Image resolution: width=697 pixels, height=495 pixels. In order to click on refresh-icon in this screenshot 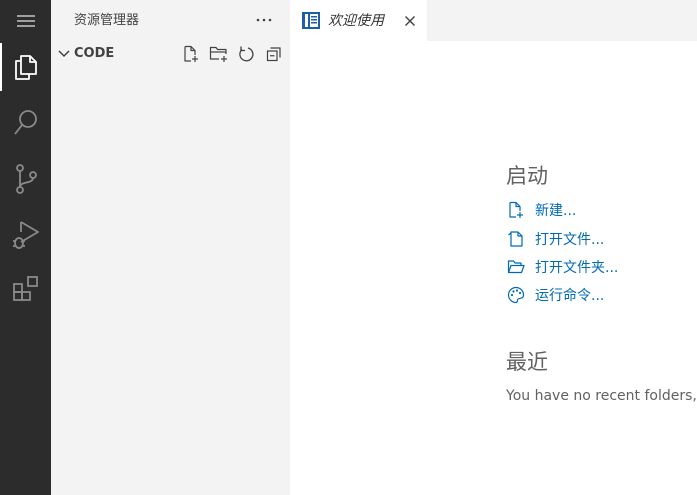, I will do `click(246, 54)`.